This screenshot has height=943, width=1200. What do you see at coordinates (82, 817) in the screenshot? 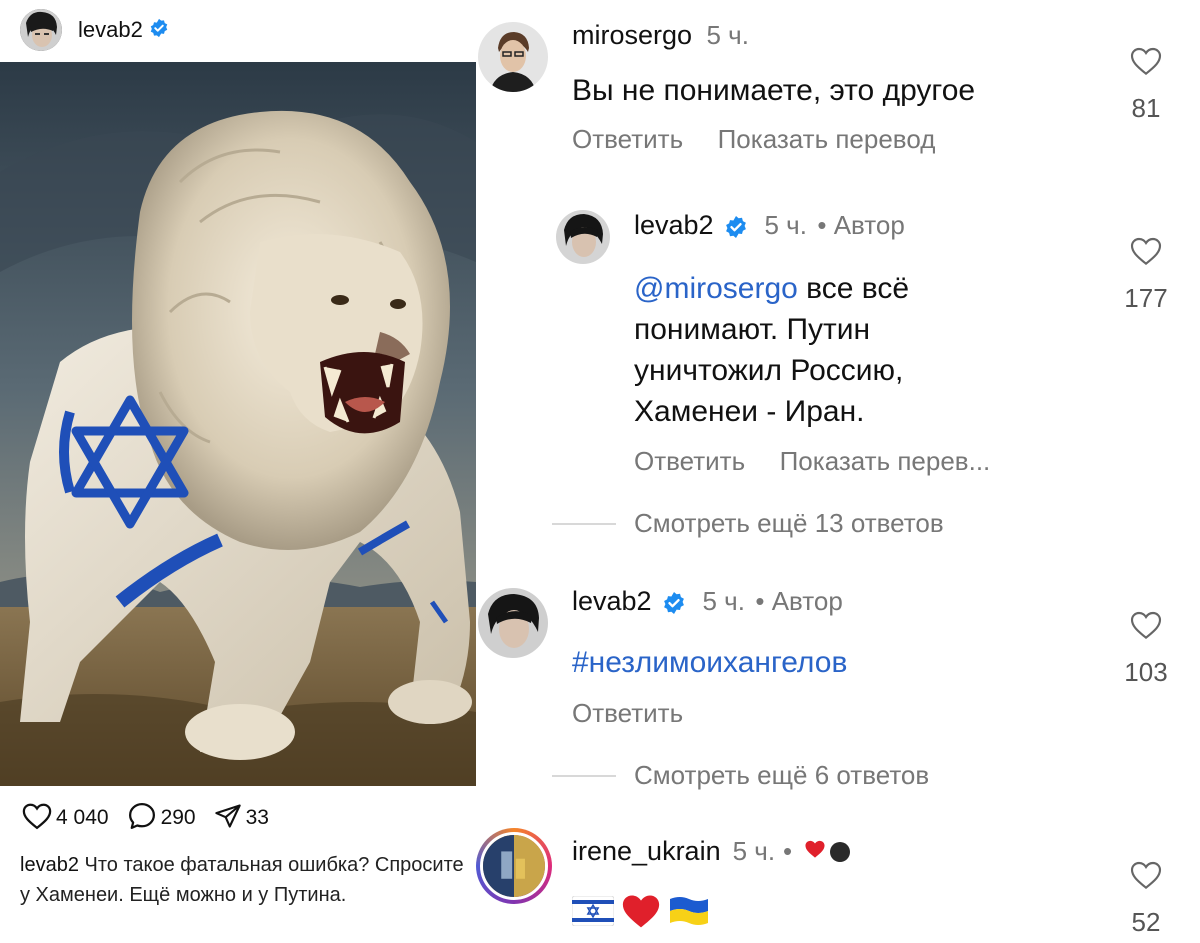
I see `like-count: 4 040` at bounding box center [82, 817].